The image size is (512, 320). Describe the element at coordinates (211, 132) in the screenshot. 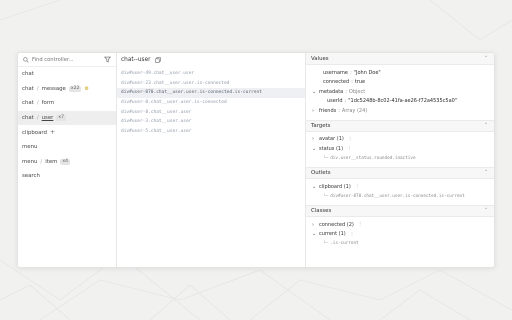

I see `element-row: div#user-5.chat__user.user` at that location.